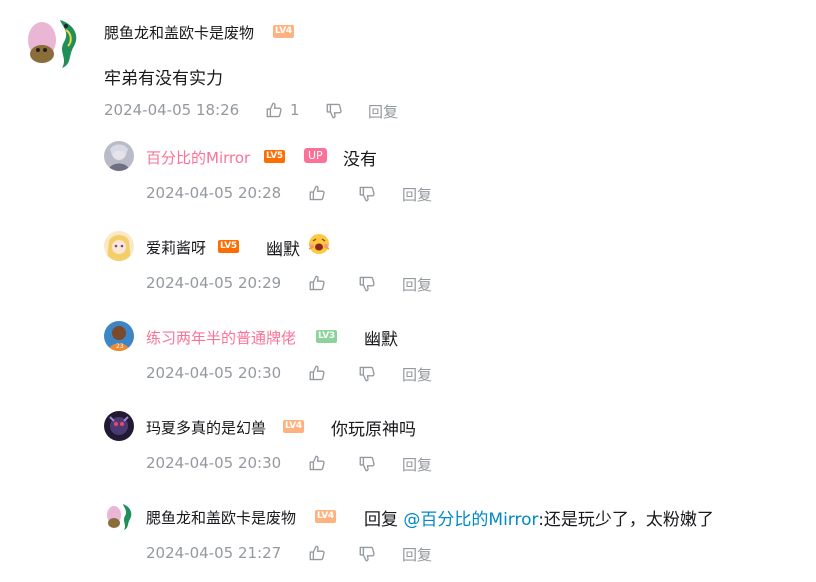 Image resolution: width=816 pixels, height=582 pixels. Describe the element at coordinates (214, 283) in the screenshot. I see `timestamp: 2024-04-05 20:29` at that location.